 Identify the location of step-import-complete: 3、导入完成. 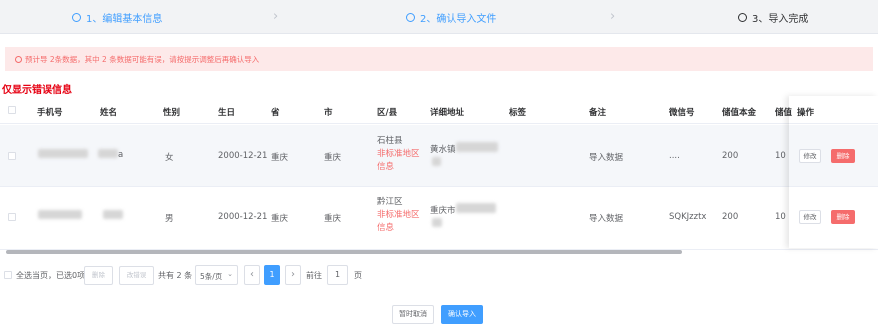
(773, 17).